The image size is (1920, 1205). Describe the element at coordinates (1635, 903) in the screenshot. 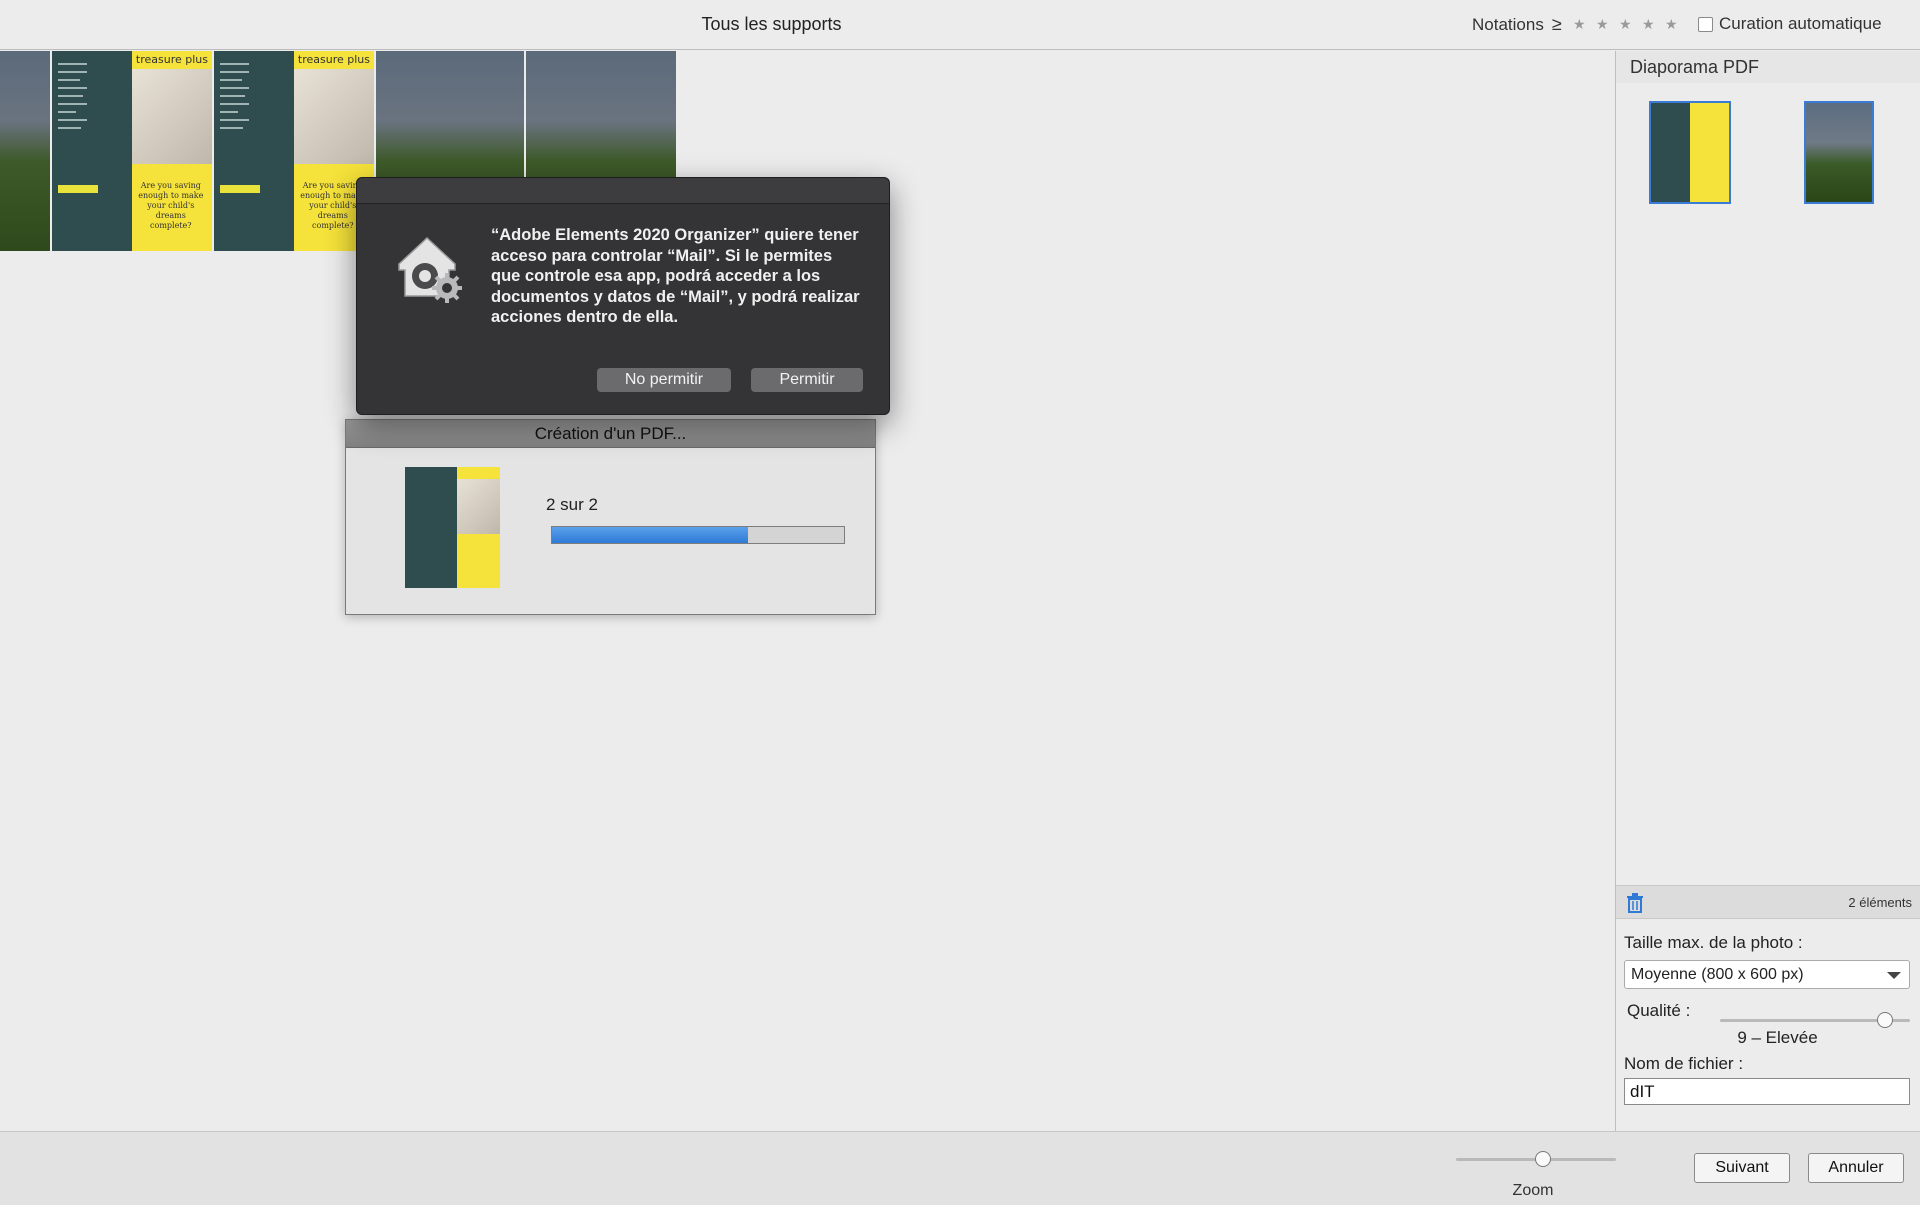

I see `trash-icon` at that location.